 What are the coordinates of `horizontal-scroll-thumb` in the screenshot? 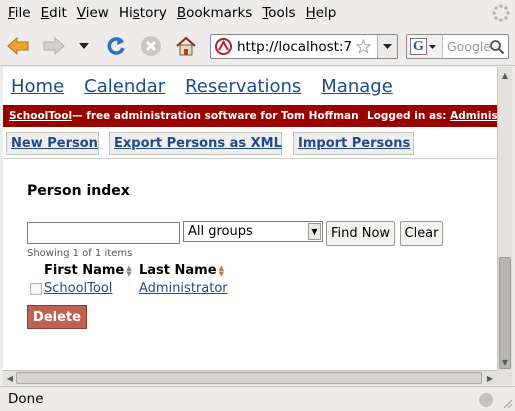 It's located at (249, 378).